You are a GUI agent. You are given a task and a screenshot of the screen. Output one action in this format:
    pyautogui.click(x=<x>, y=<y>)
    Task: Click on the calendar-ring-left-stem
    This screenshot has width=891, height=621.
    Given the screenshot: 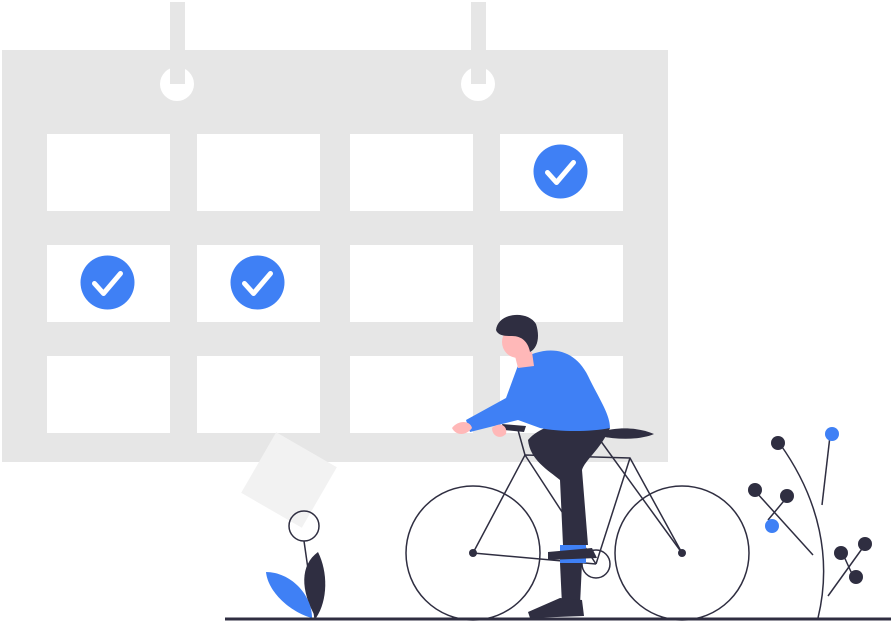 What is the action you would take?
    pyautogui.click(x=177, y=73)
    